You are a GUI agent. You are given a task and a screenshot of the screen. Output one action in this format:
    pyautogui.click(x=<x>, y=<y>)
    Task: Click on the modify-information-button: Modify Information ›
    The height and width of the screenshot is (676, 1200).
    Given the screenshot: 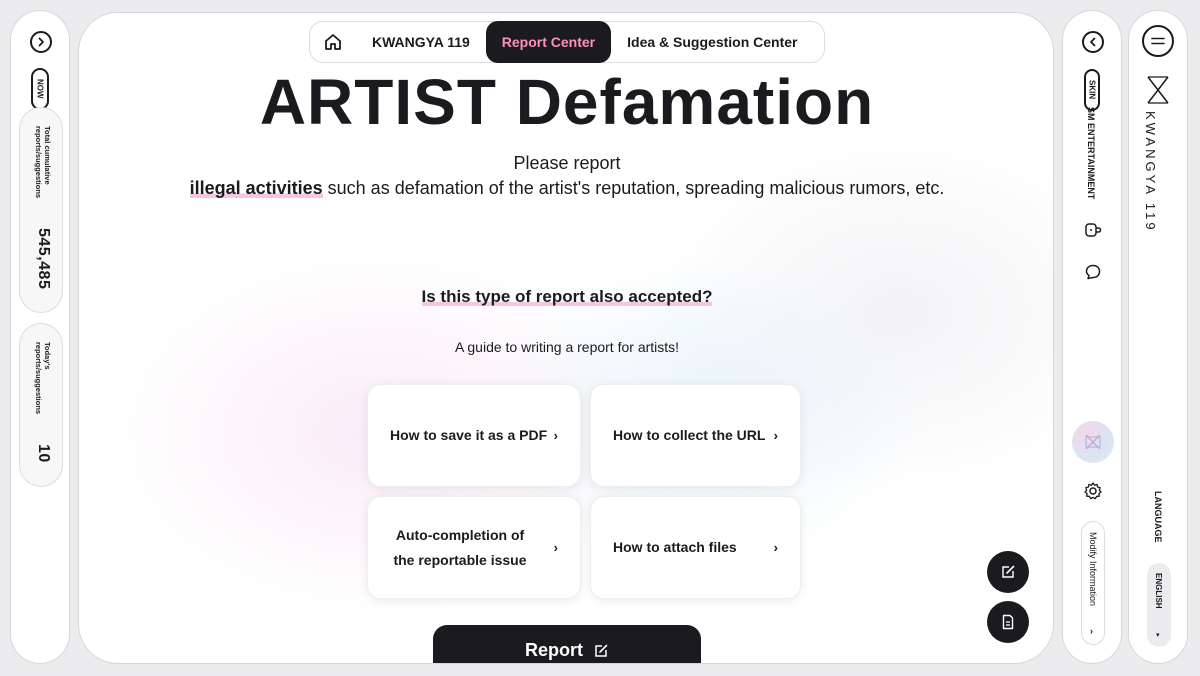 What is the action you would take?
    pyautogui.click(x=1093, y=583)
    